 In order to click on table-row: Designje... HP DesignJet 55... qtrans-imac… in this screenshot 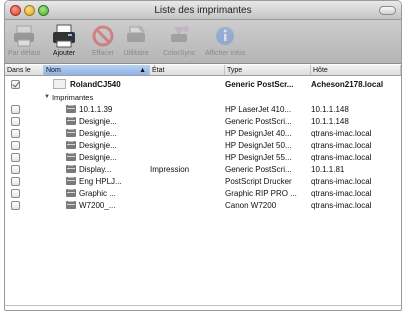, I will do `click(203, 157)`.